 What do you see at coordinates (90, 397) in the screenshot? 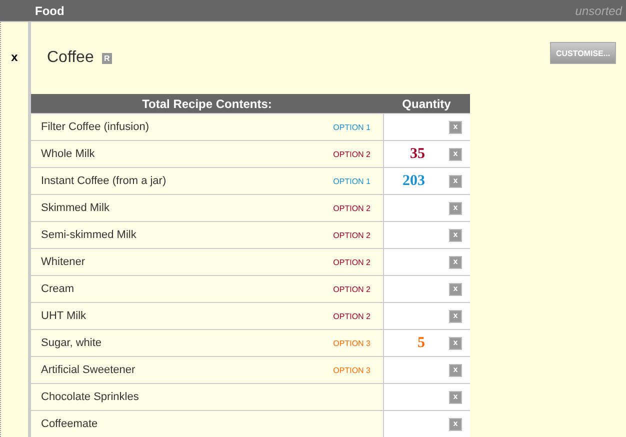
I see `ingredient-name: Chocolate Sprinkles` at bounding box center [90, 397].